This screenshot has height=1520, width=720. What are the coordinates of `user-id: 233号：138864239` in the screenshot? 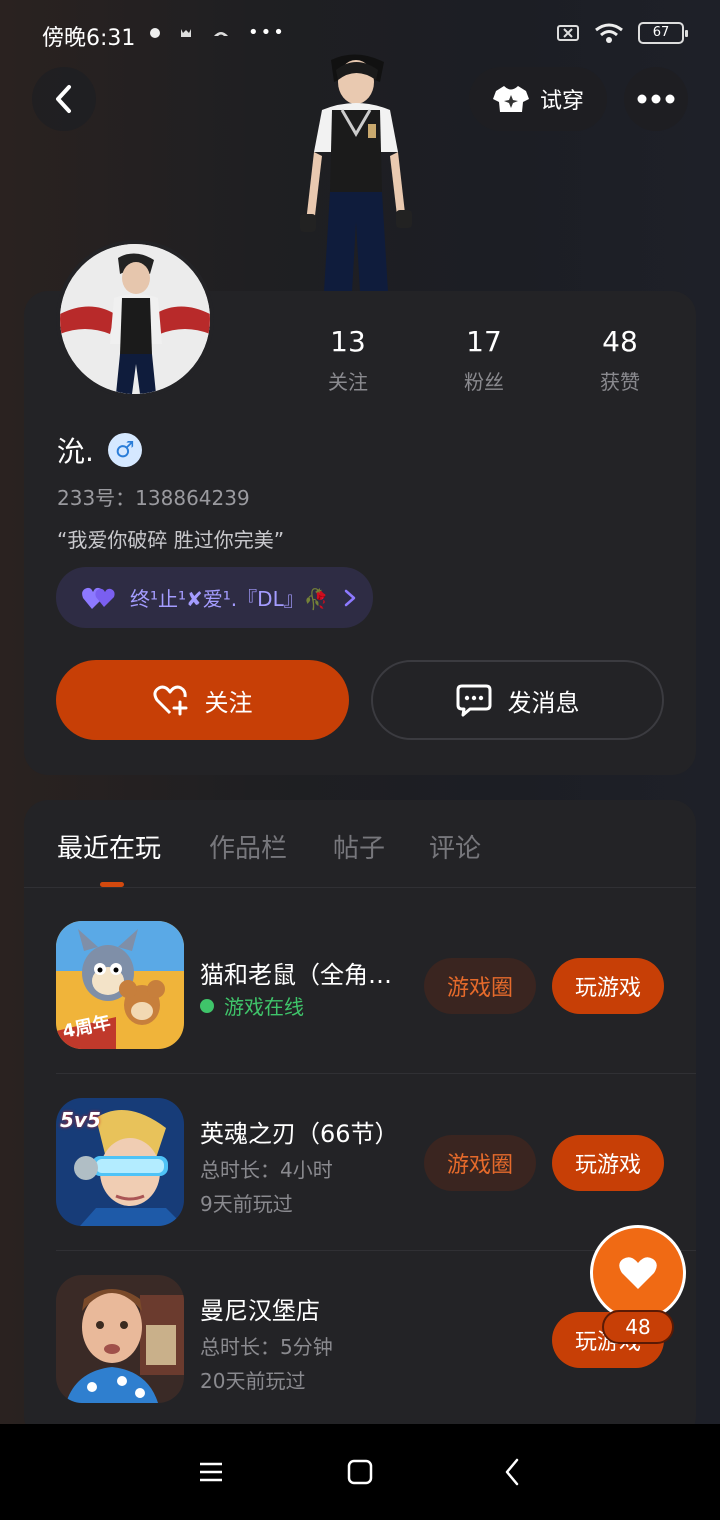 It's located at (153, 498).